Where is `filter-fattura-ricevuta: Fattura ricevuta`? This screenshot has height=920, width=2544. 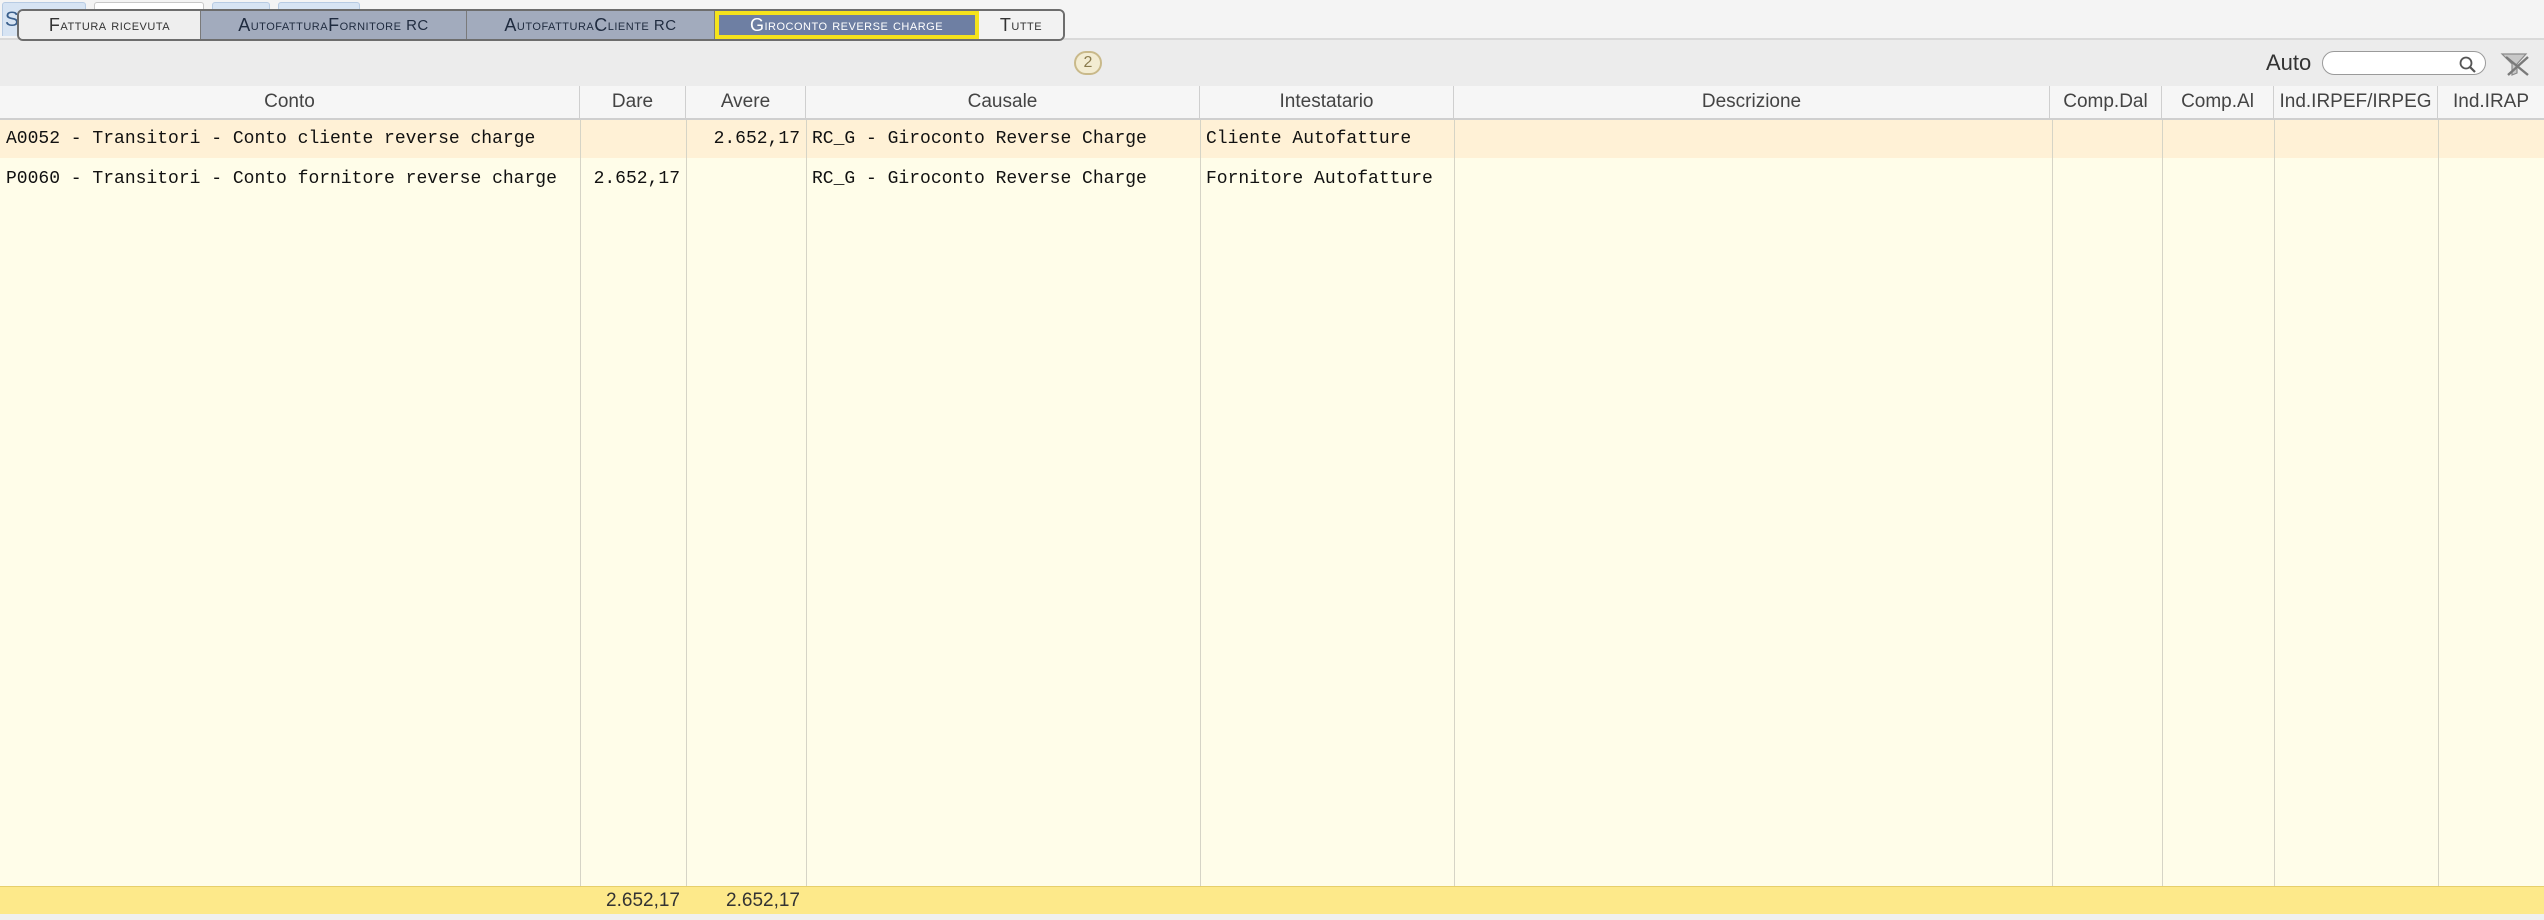 filter-fattura-ricevuta: Fattura ricevuta is located at coordinates (110, 25).